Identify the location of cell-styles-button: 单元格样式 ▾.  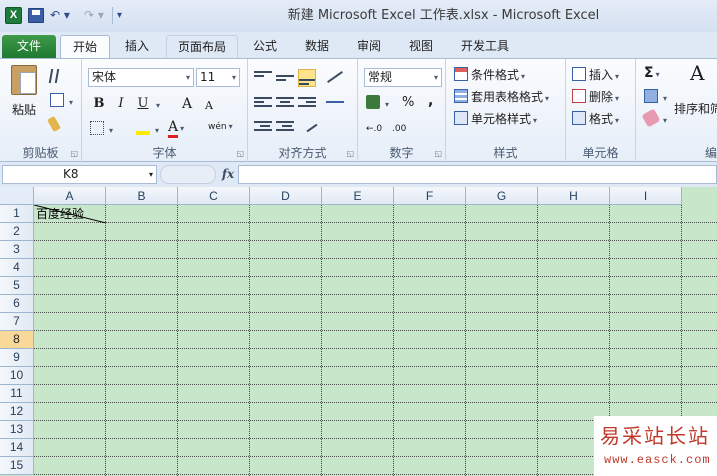
(495, 120).